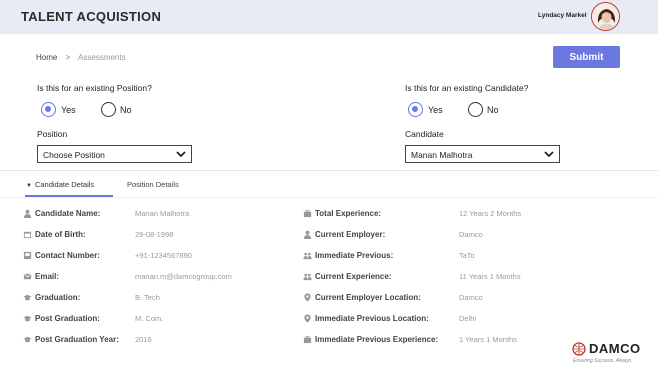 This screenshot has width=658, height=378. What do you see at coordinates (77, 339) in the screenshot?
I see `detail-label-text: Post Graduation Year:` at bounding box center [77, 339].